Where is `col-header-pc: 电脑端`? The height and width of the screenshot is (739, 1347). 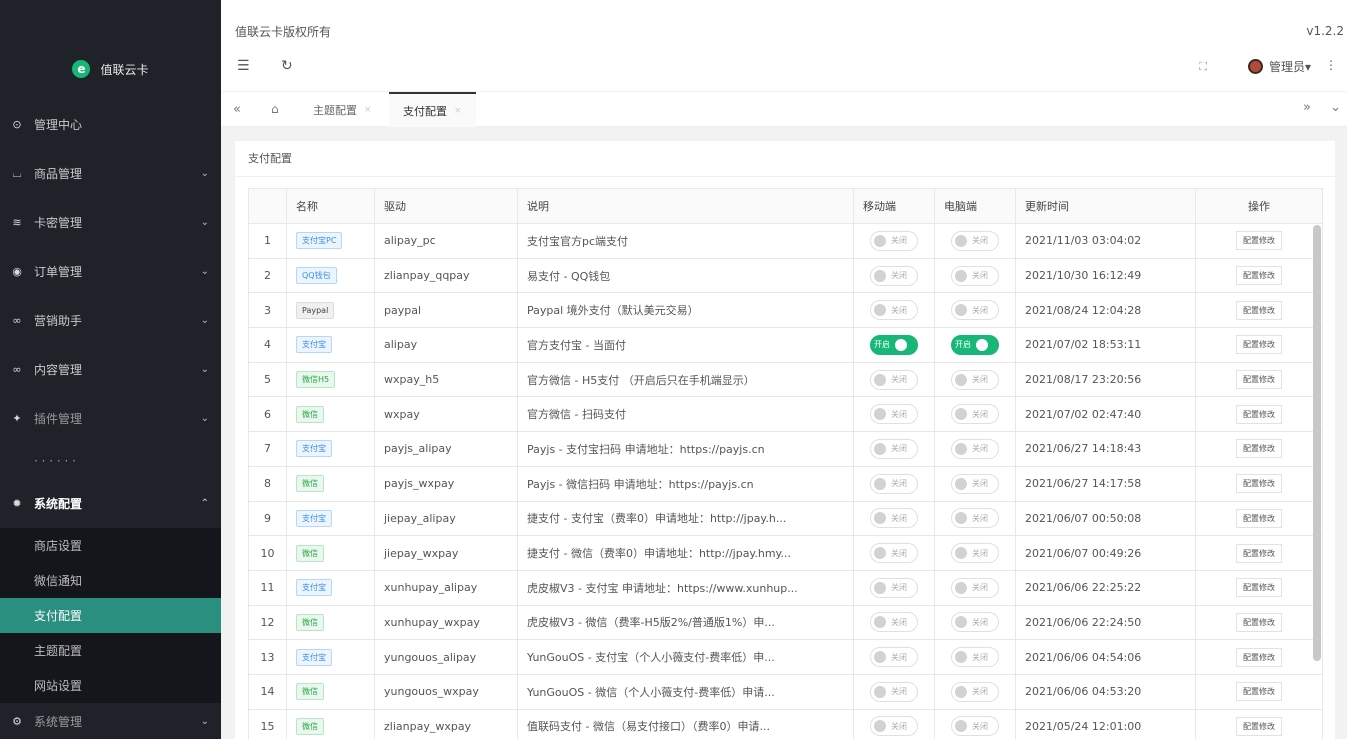
col-header-pc: 电脑端 is located at coordinates (975, 206).